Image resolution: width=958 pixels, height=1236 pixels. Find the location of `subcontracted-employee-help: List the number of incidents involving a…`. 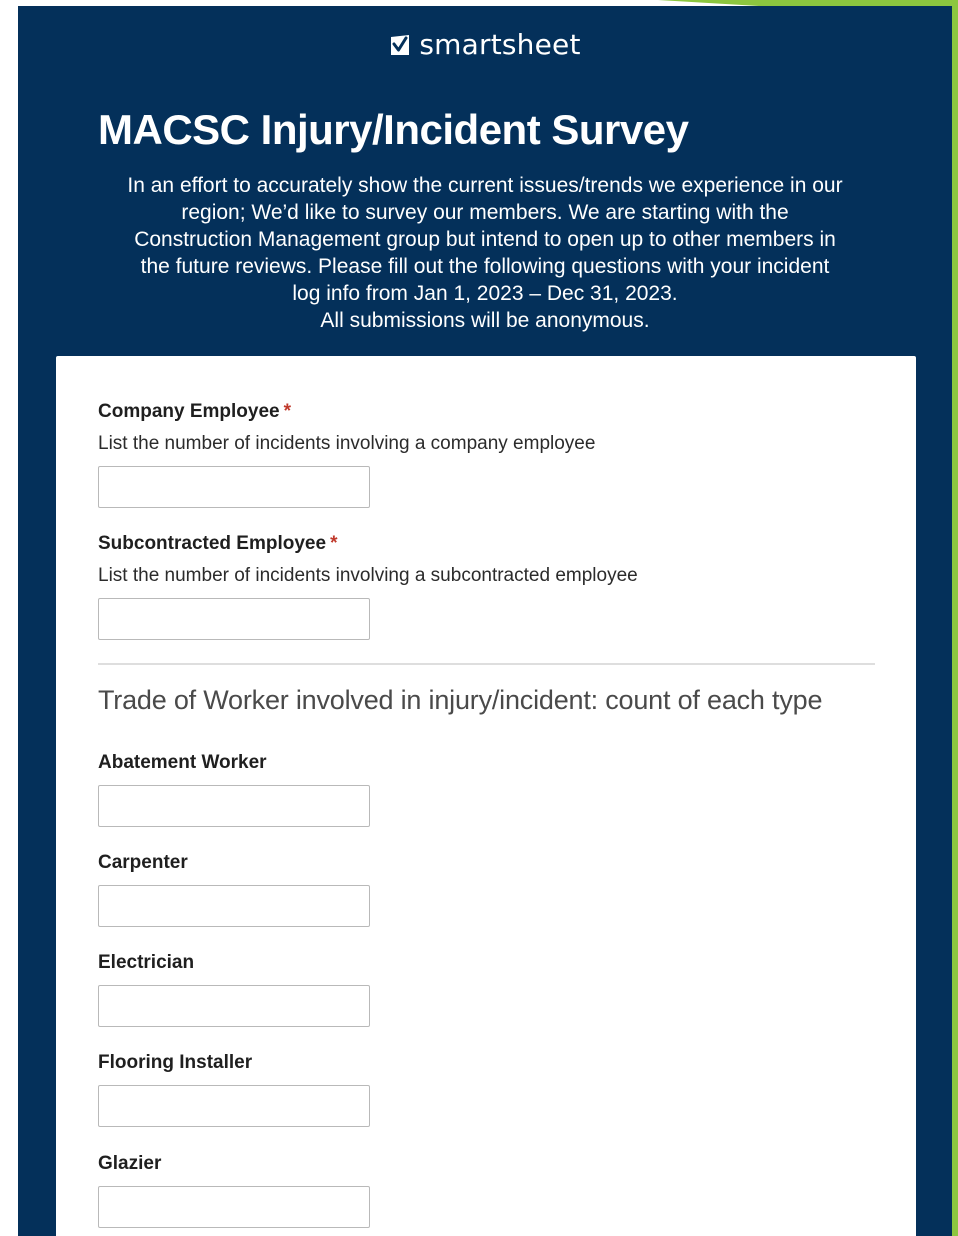

subcontracted-employee-help: List the number of incidents involving a… is located at coordinates (368, 575).